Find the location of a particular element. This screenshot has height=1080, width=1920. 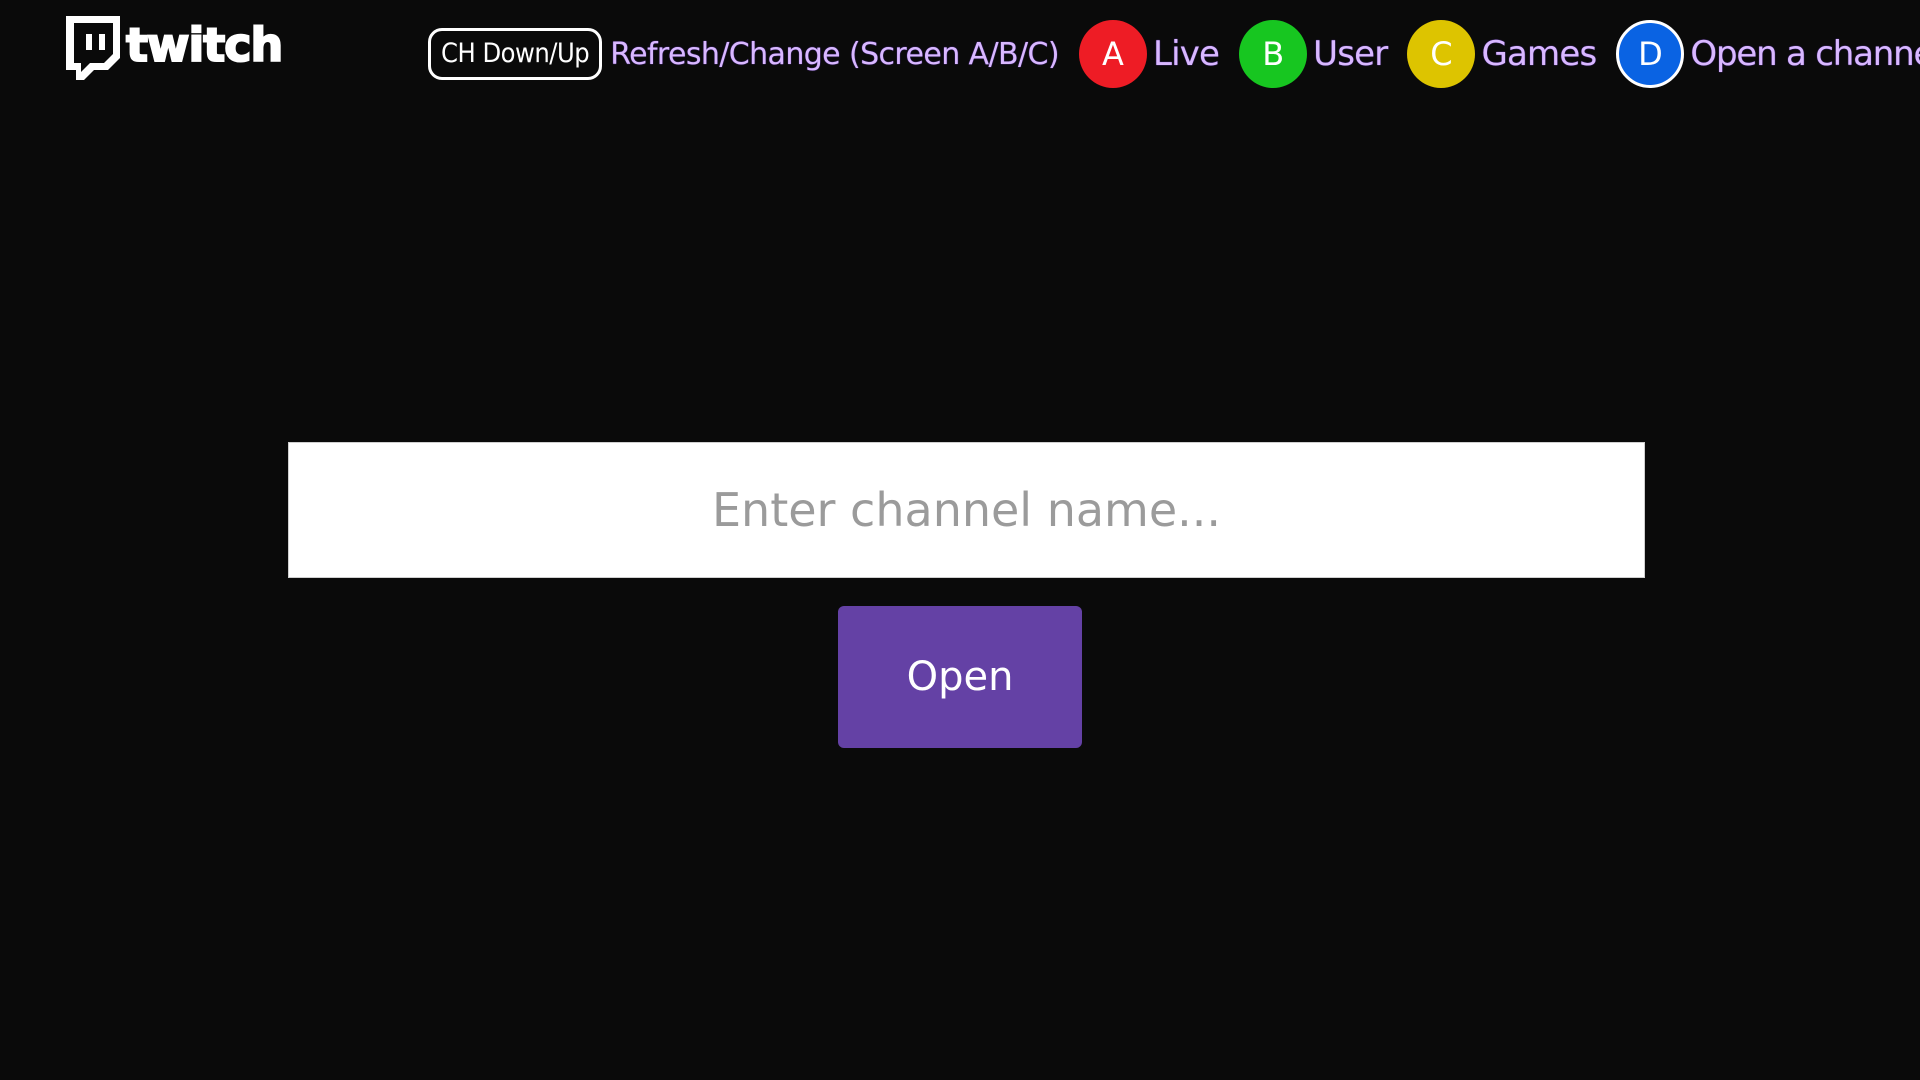

yellow-key-c: C is located at coordinates (1441, 54).